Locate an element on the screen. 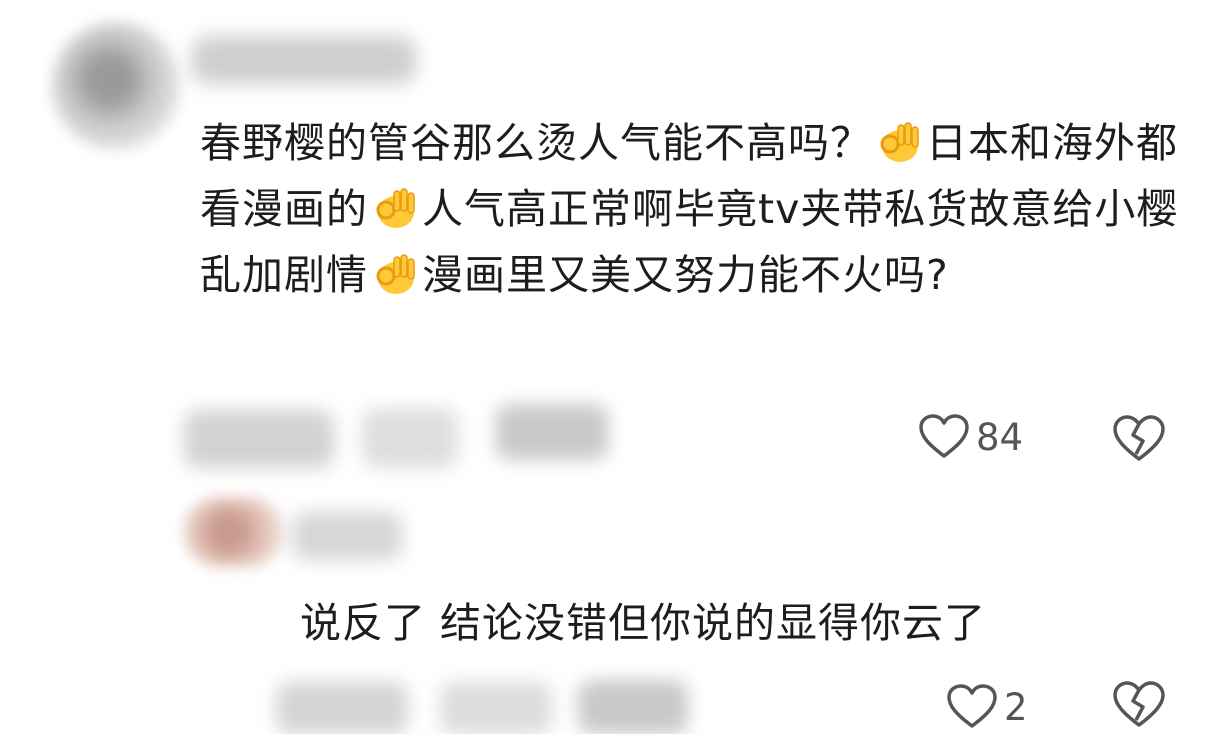  like-button: 2 is located at coordinates (987, 707).